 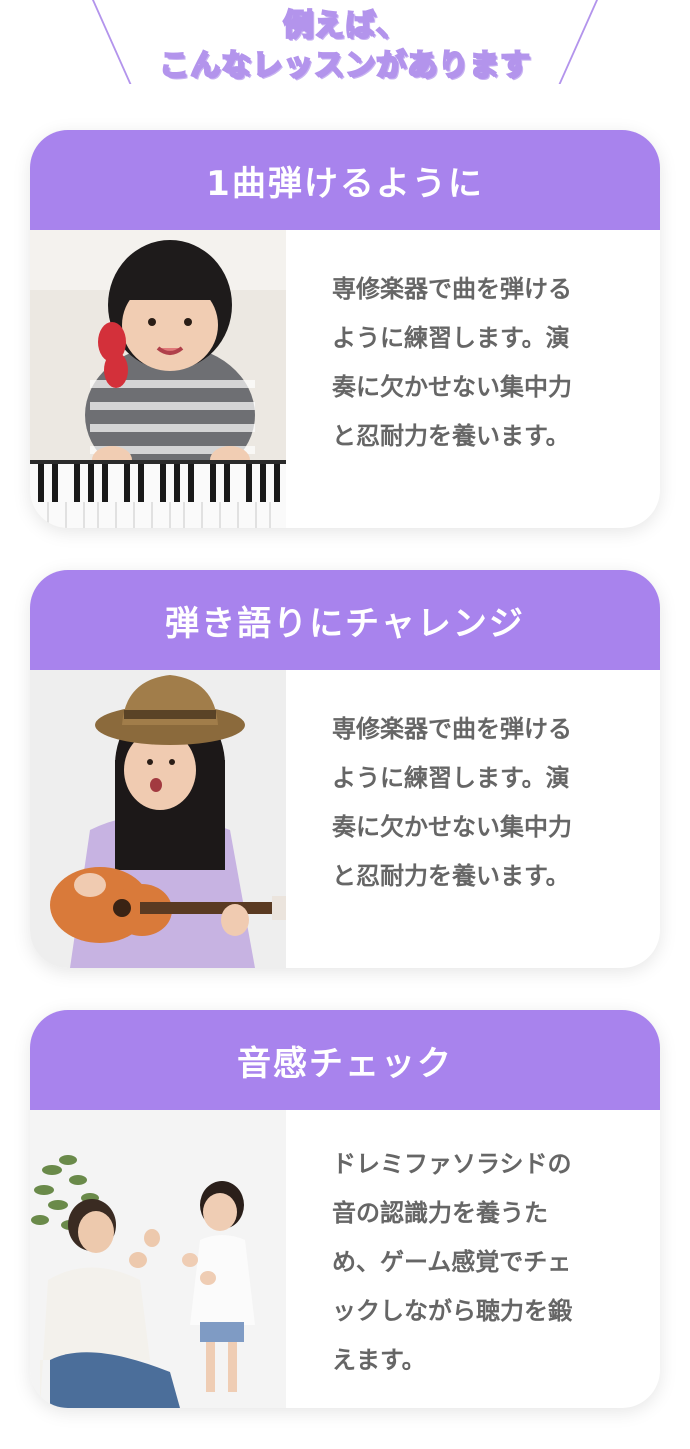 What do you see at coordinates (345, 1060) in the screenshot?
I see `card-title: 音感チェック` at bounding box center [345, 1060].